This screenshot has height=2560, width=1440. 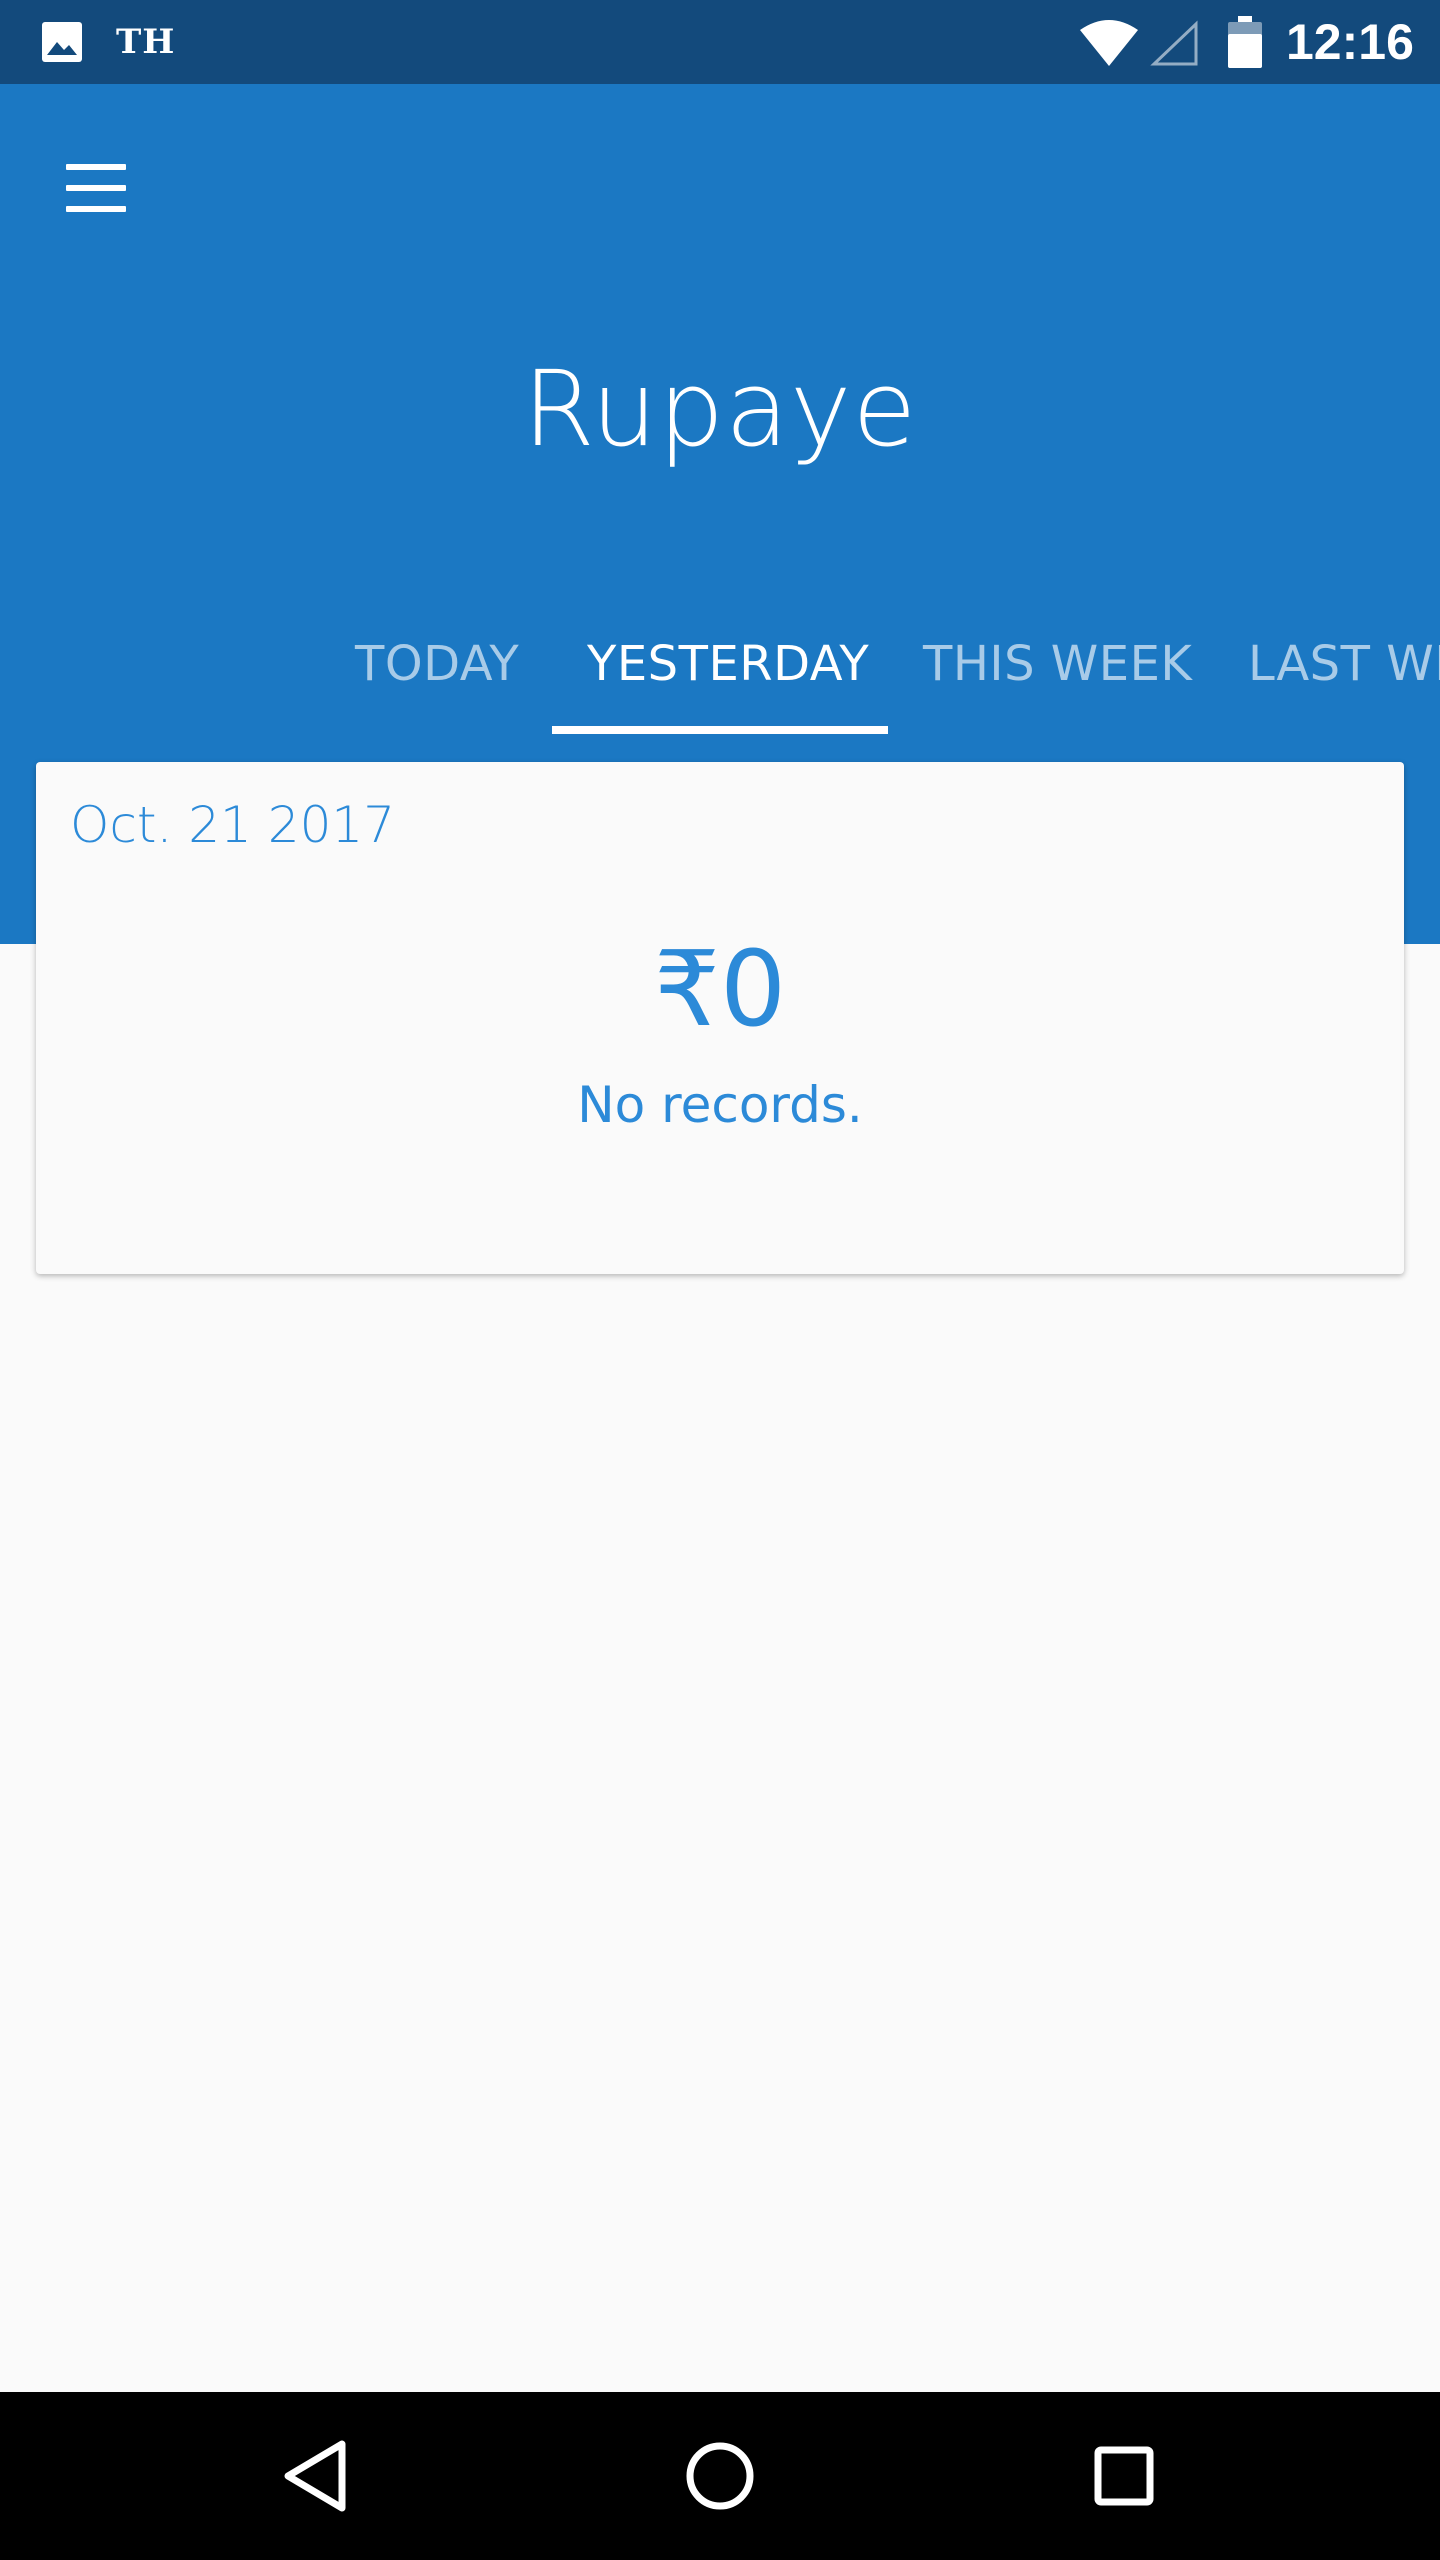 I want to click on tab-today: TODAY, so click(x=437, y=664).